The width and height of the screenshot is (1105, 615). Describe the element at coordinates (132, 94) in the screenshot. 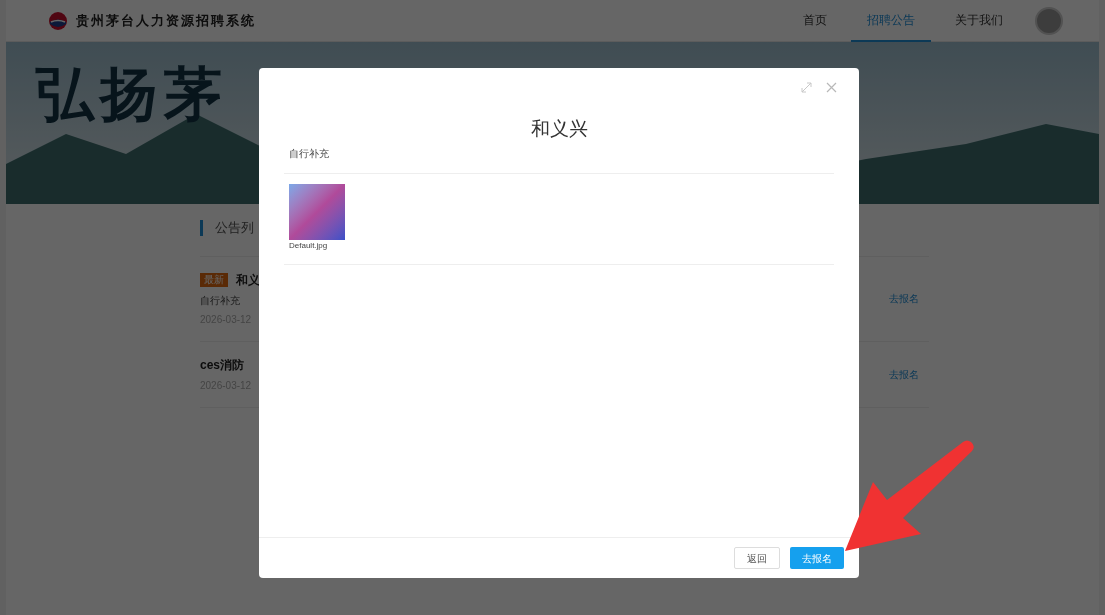

I see `banner-slogan: 弘扬茅` at that location.